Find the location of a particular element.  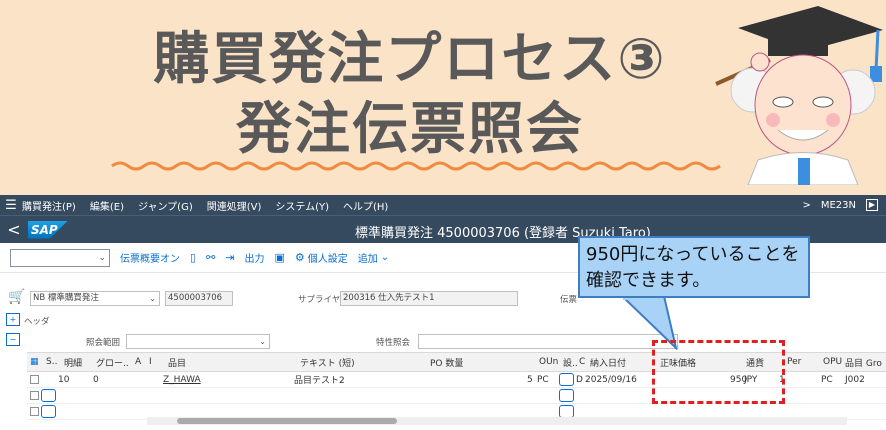

tcode-label: ME23N is located at coordinates (838, 205).